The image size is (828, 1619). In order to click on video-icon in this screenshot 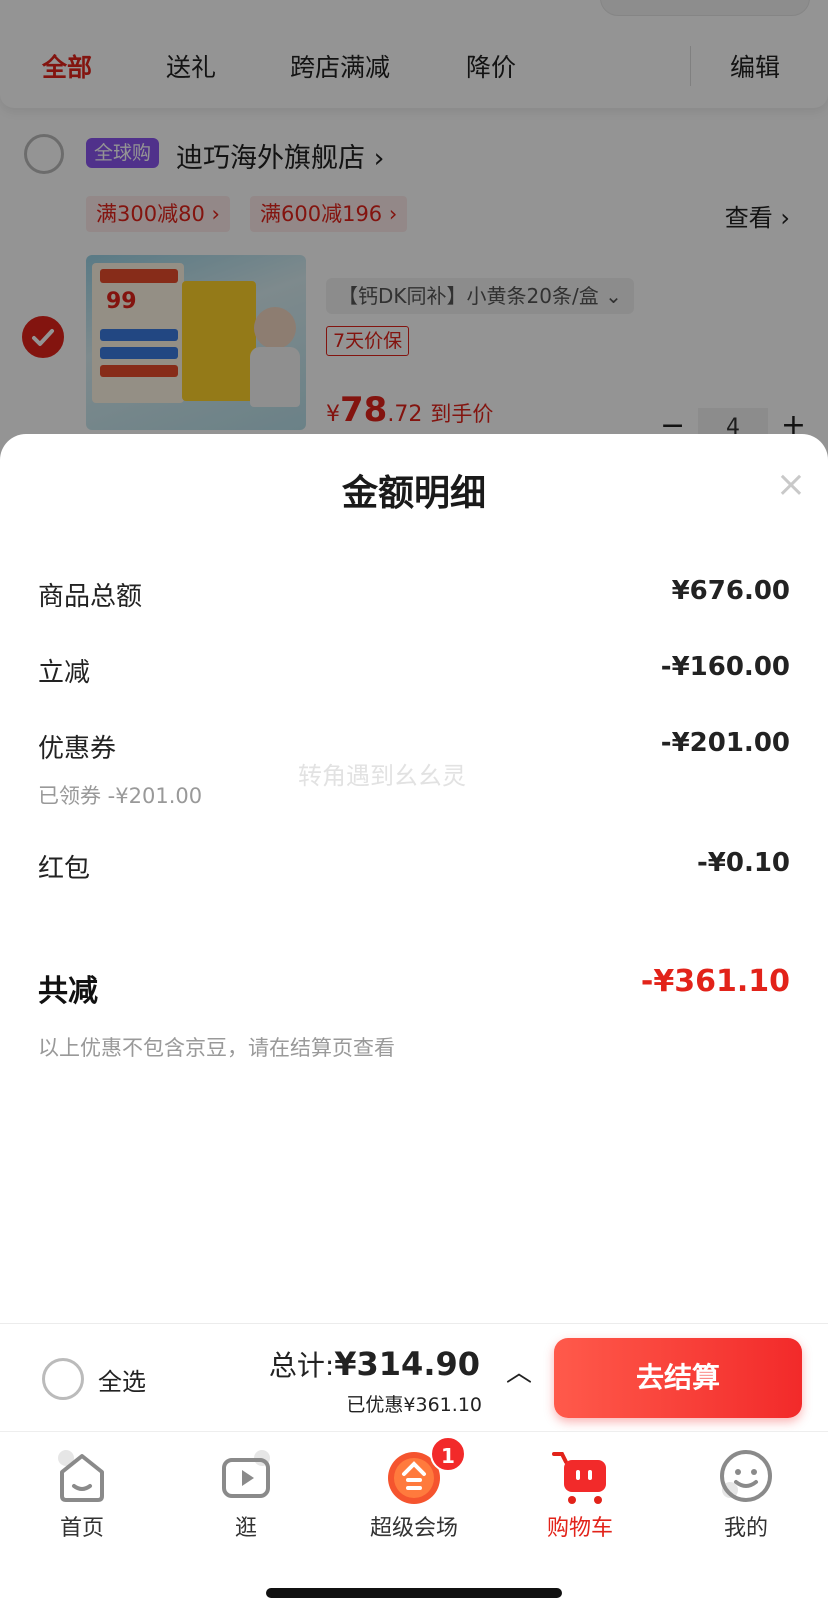, I will do `click(246, 1476)`.